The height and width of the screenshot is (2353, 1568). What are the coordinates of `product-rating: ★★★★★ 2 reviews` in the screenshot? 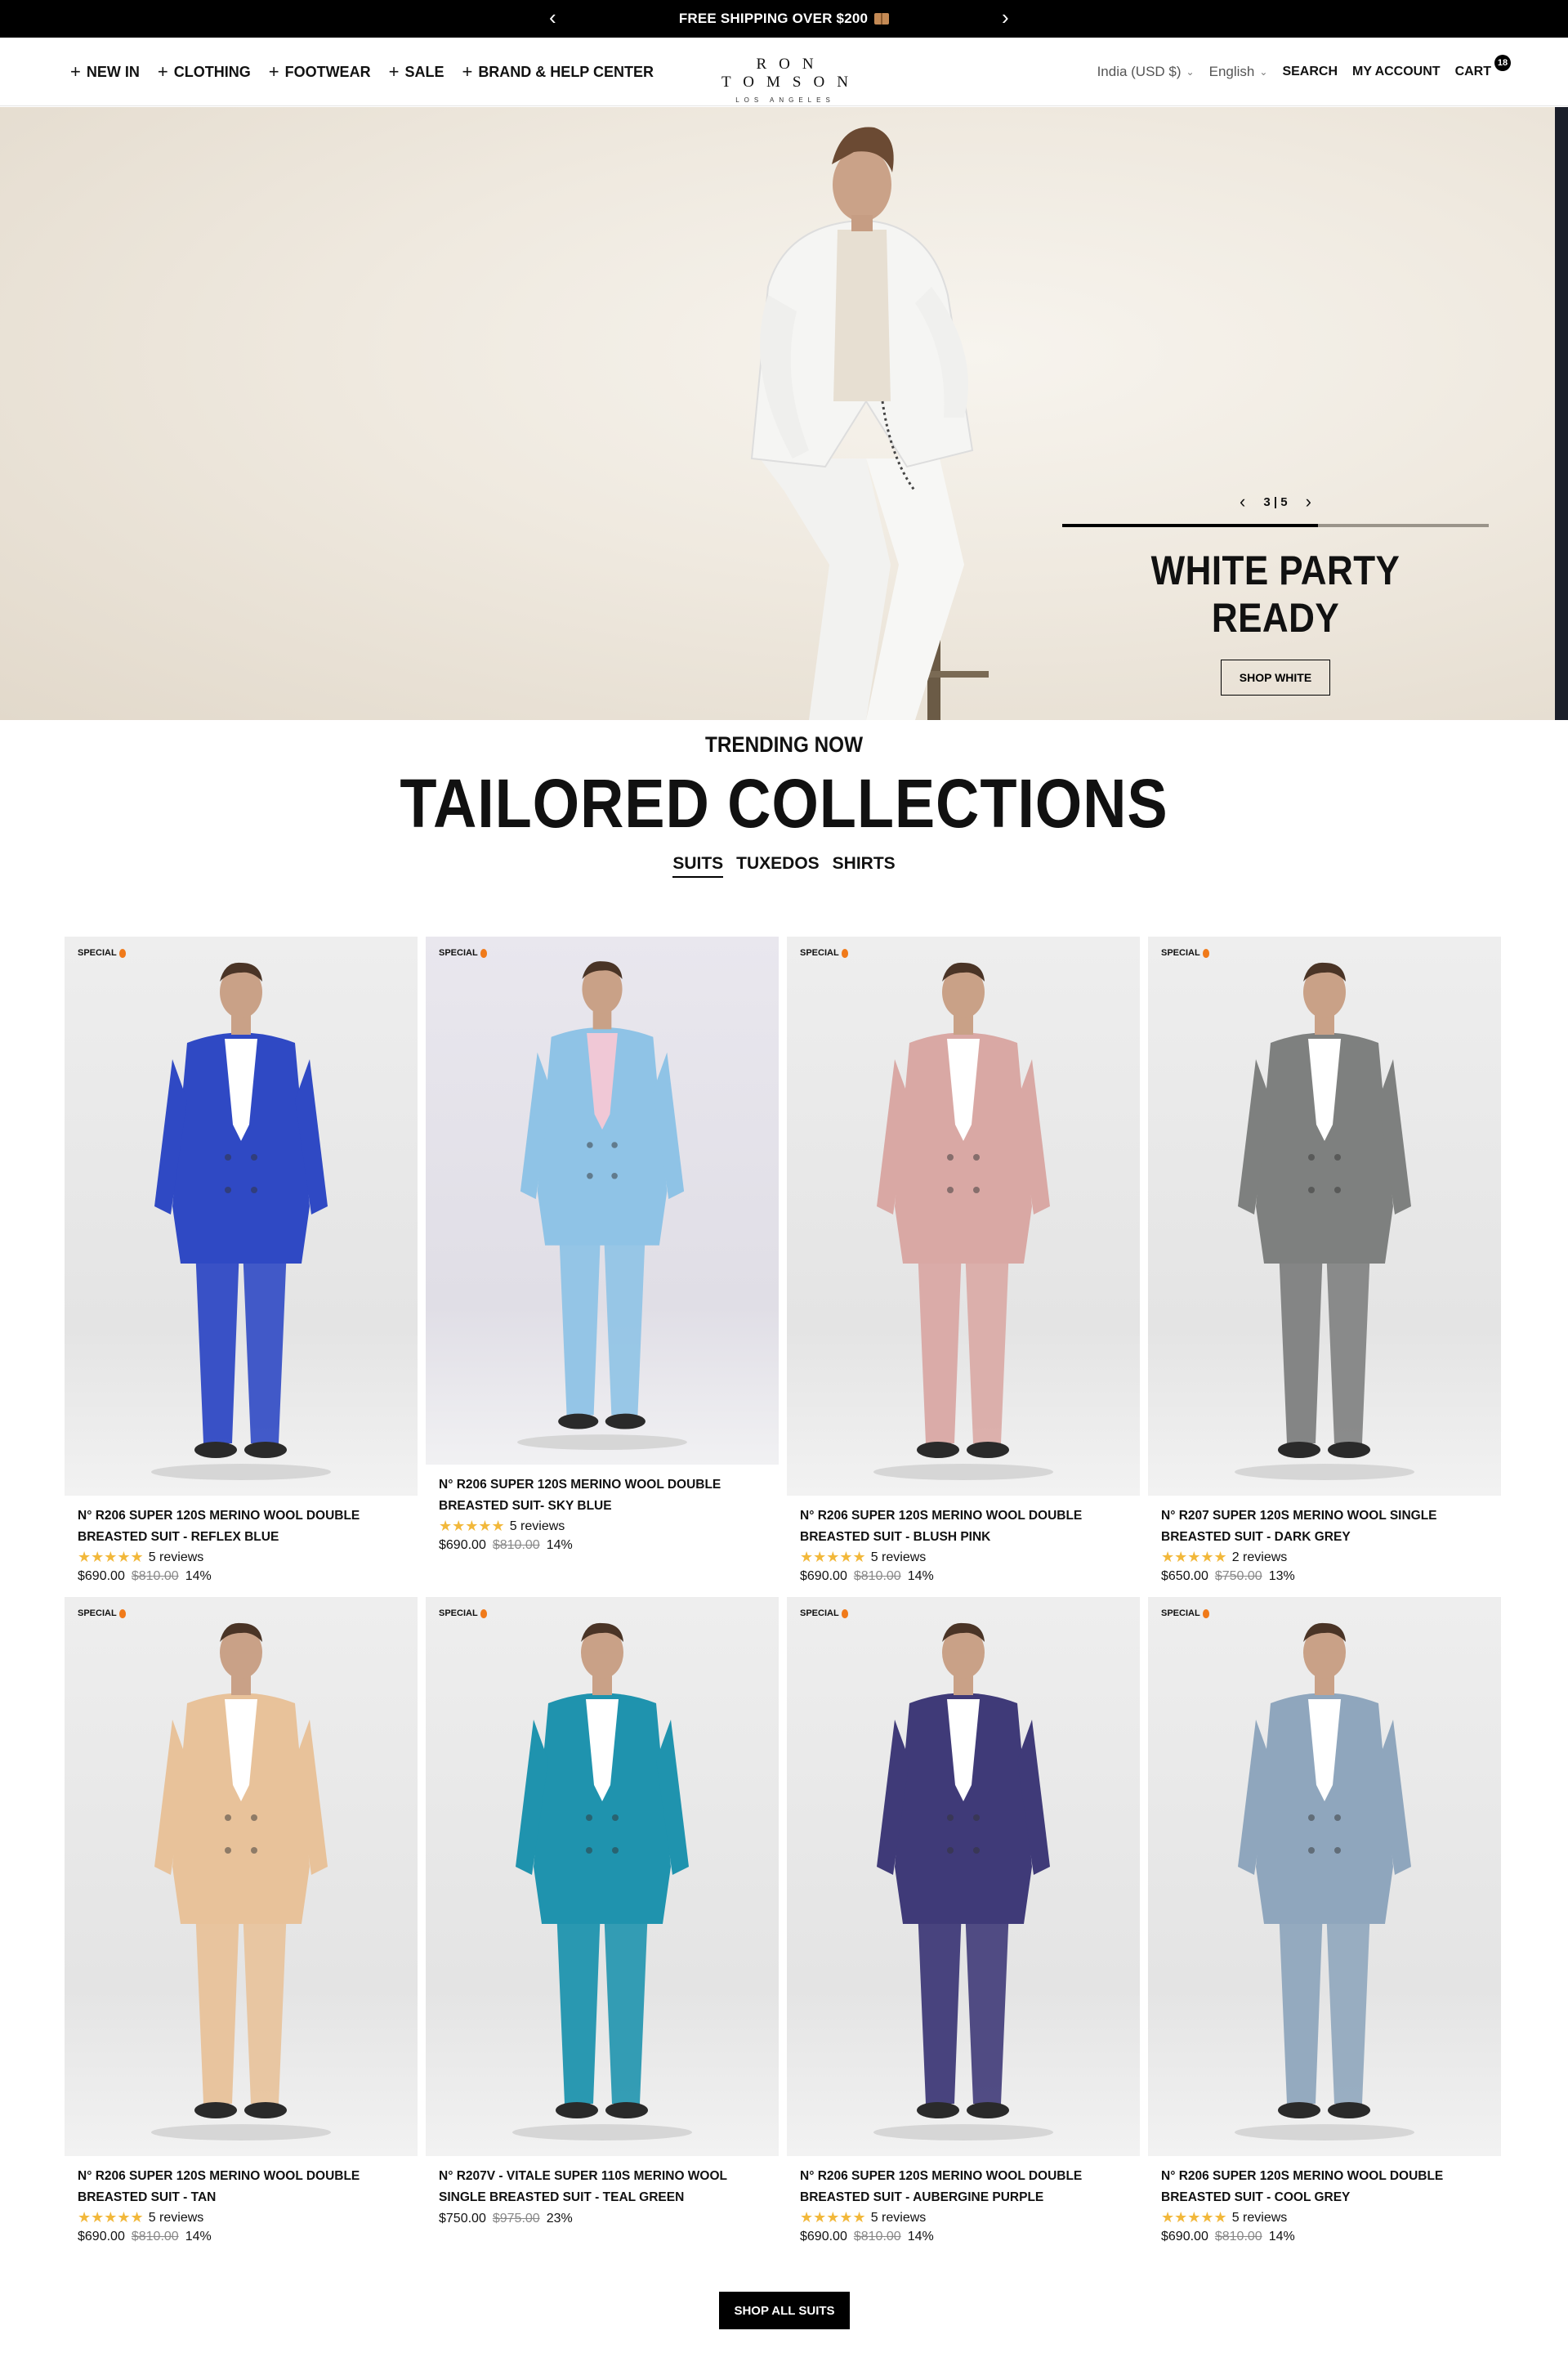 It's located at (1324, 1557).